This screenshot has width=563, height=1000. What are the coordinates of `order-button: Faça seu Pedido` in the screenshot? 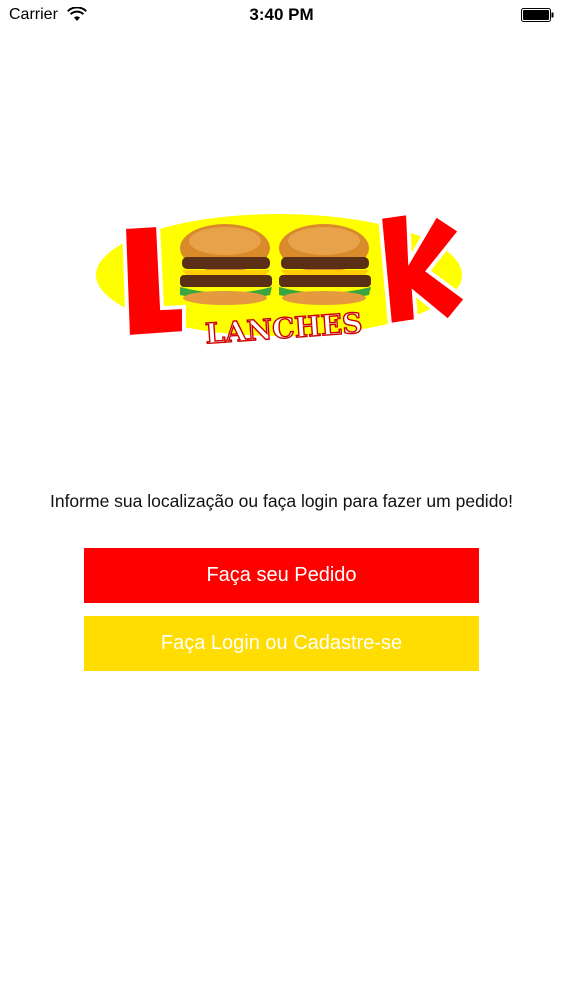 It's located at (281, 575).